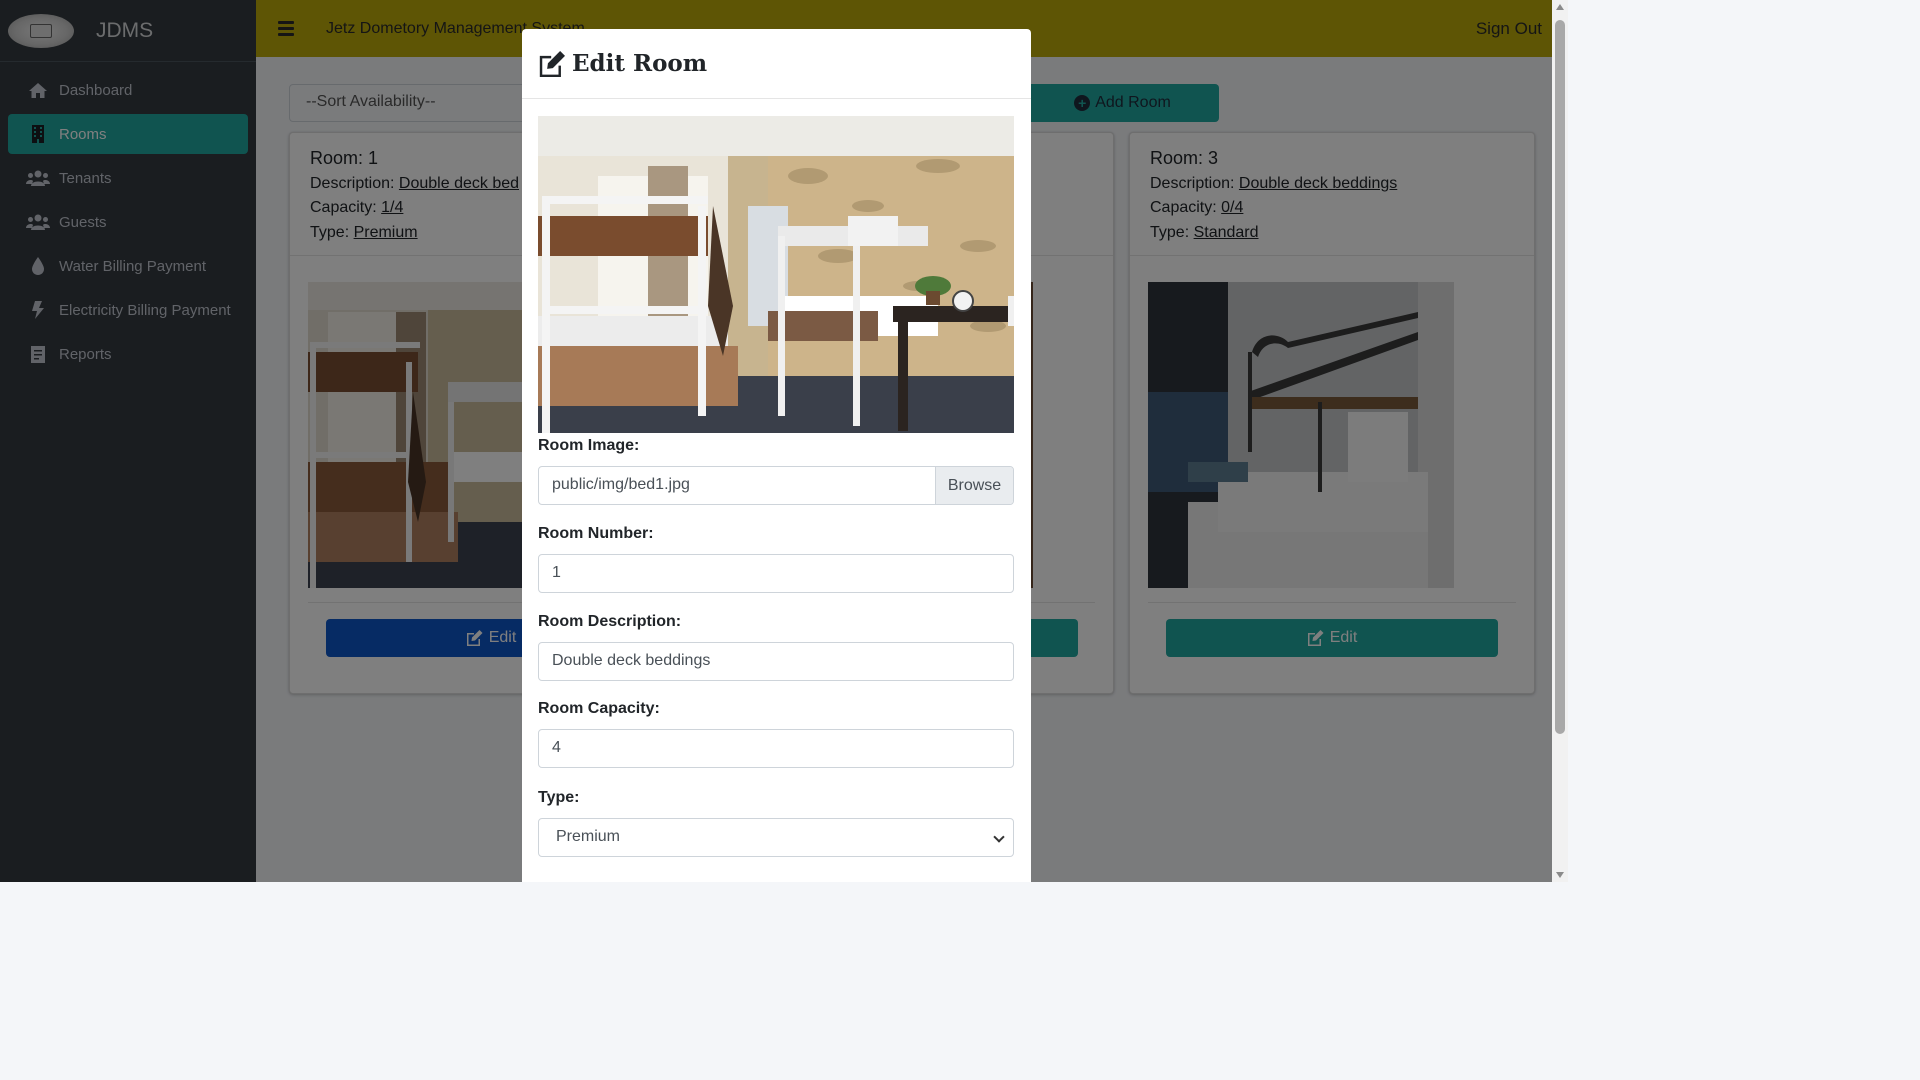  Describe the element at coordinates (776, 573) in the screenshot. I see `room-number-input: 1` at that location.